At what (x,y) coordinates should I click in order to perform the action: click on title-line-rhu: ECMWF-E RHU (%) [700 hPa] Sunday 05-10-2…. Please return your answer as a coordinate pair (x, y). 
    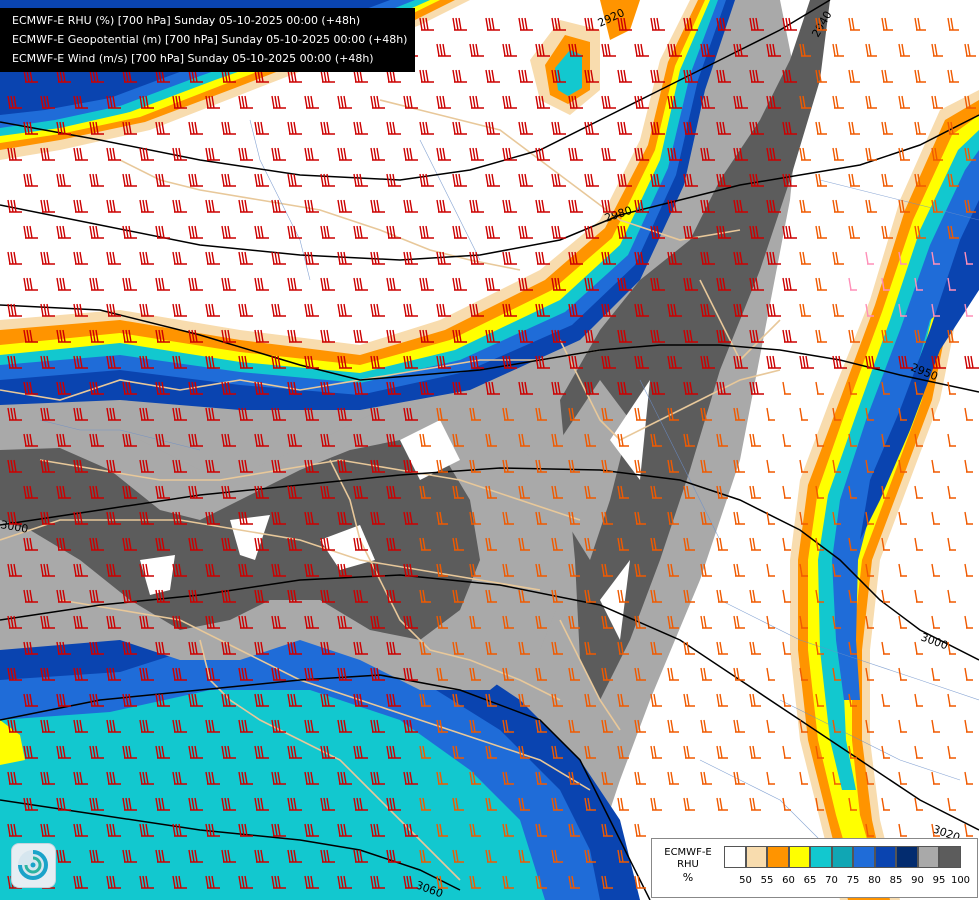
    Looking at the image, I should click on (186, 20).